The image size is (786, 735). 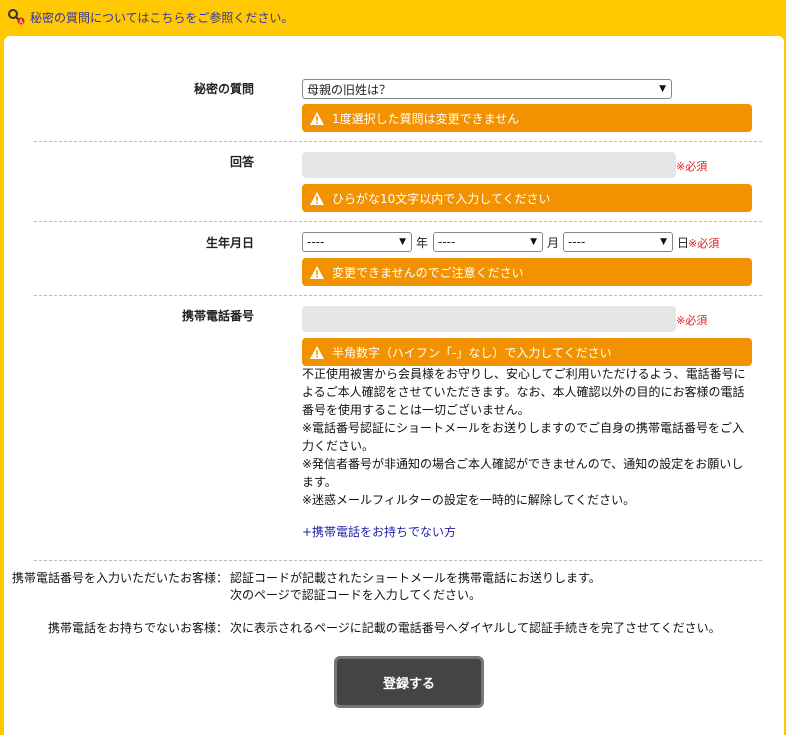 I want to click on note-line: 番号を使用することは一切ございません。, so click(x=416, y=410).